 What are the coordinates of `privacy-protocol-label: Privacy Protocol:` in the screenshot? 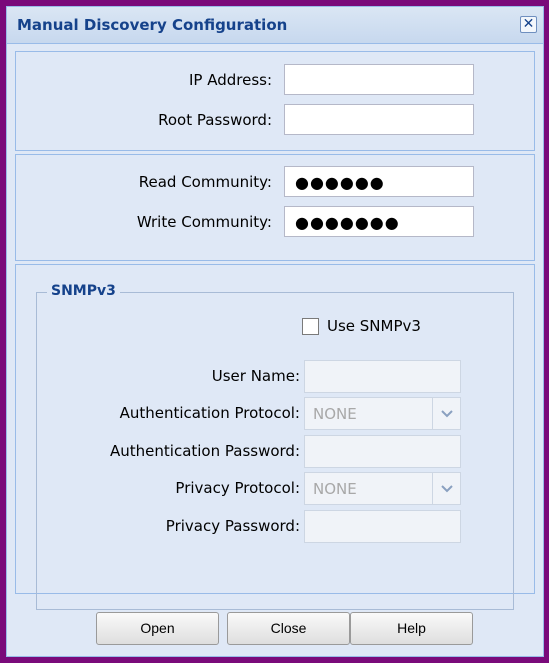 It's located at (237, 488).